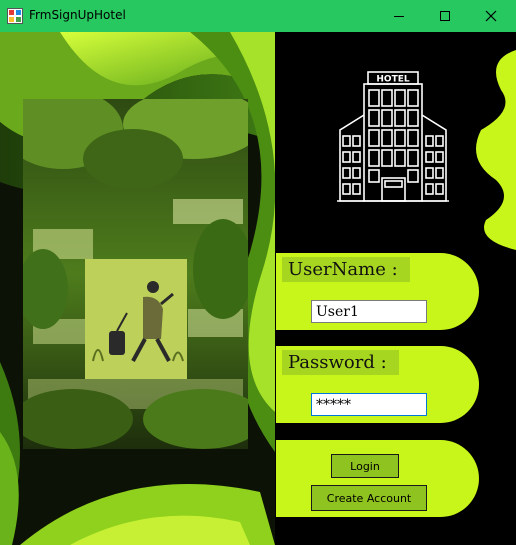 Image resolution: width=516 pixels, height=545 pixels. I want to click on minimize-icon, so click(399, 16).